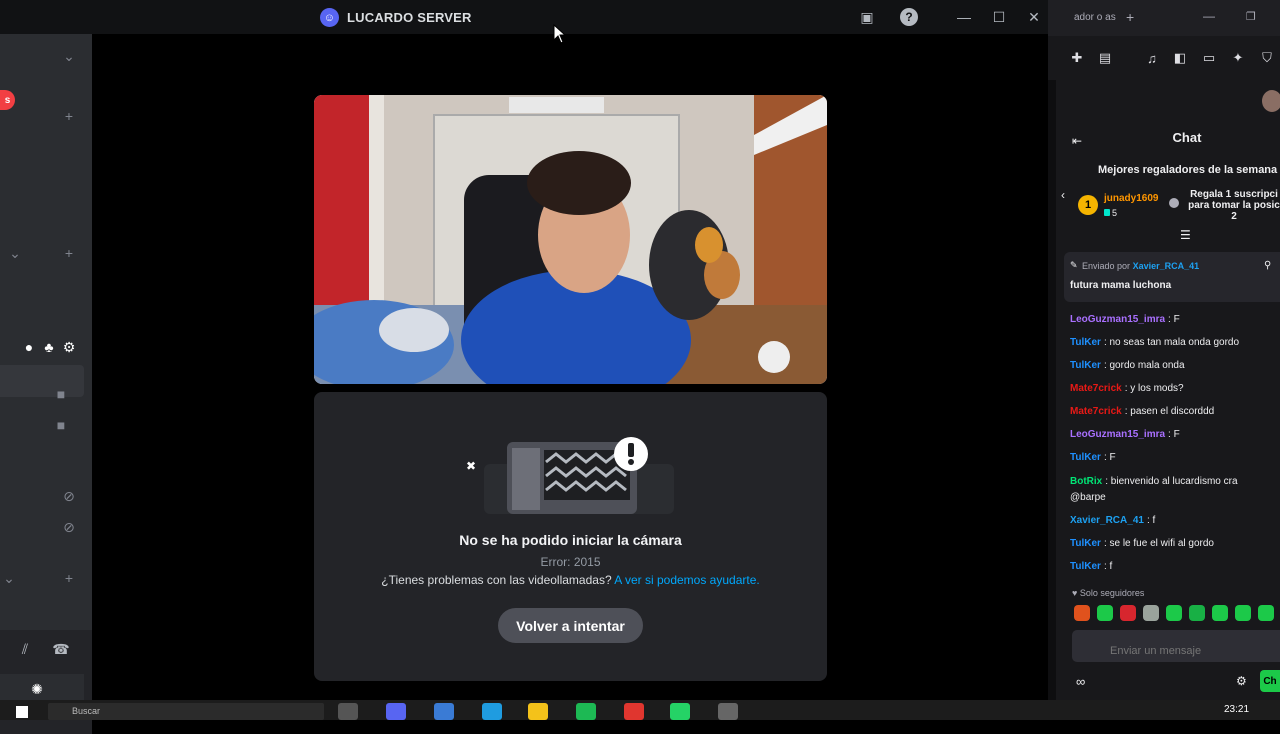 This screenshot has height=734, width=1280. What do you see at coordinates (1034, 17) in the screenshot?
I see `close-icon: ✕` at bounding box center [1034, 17].